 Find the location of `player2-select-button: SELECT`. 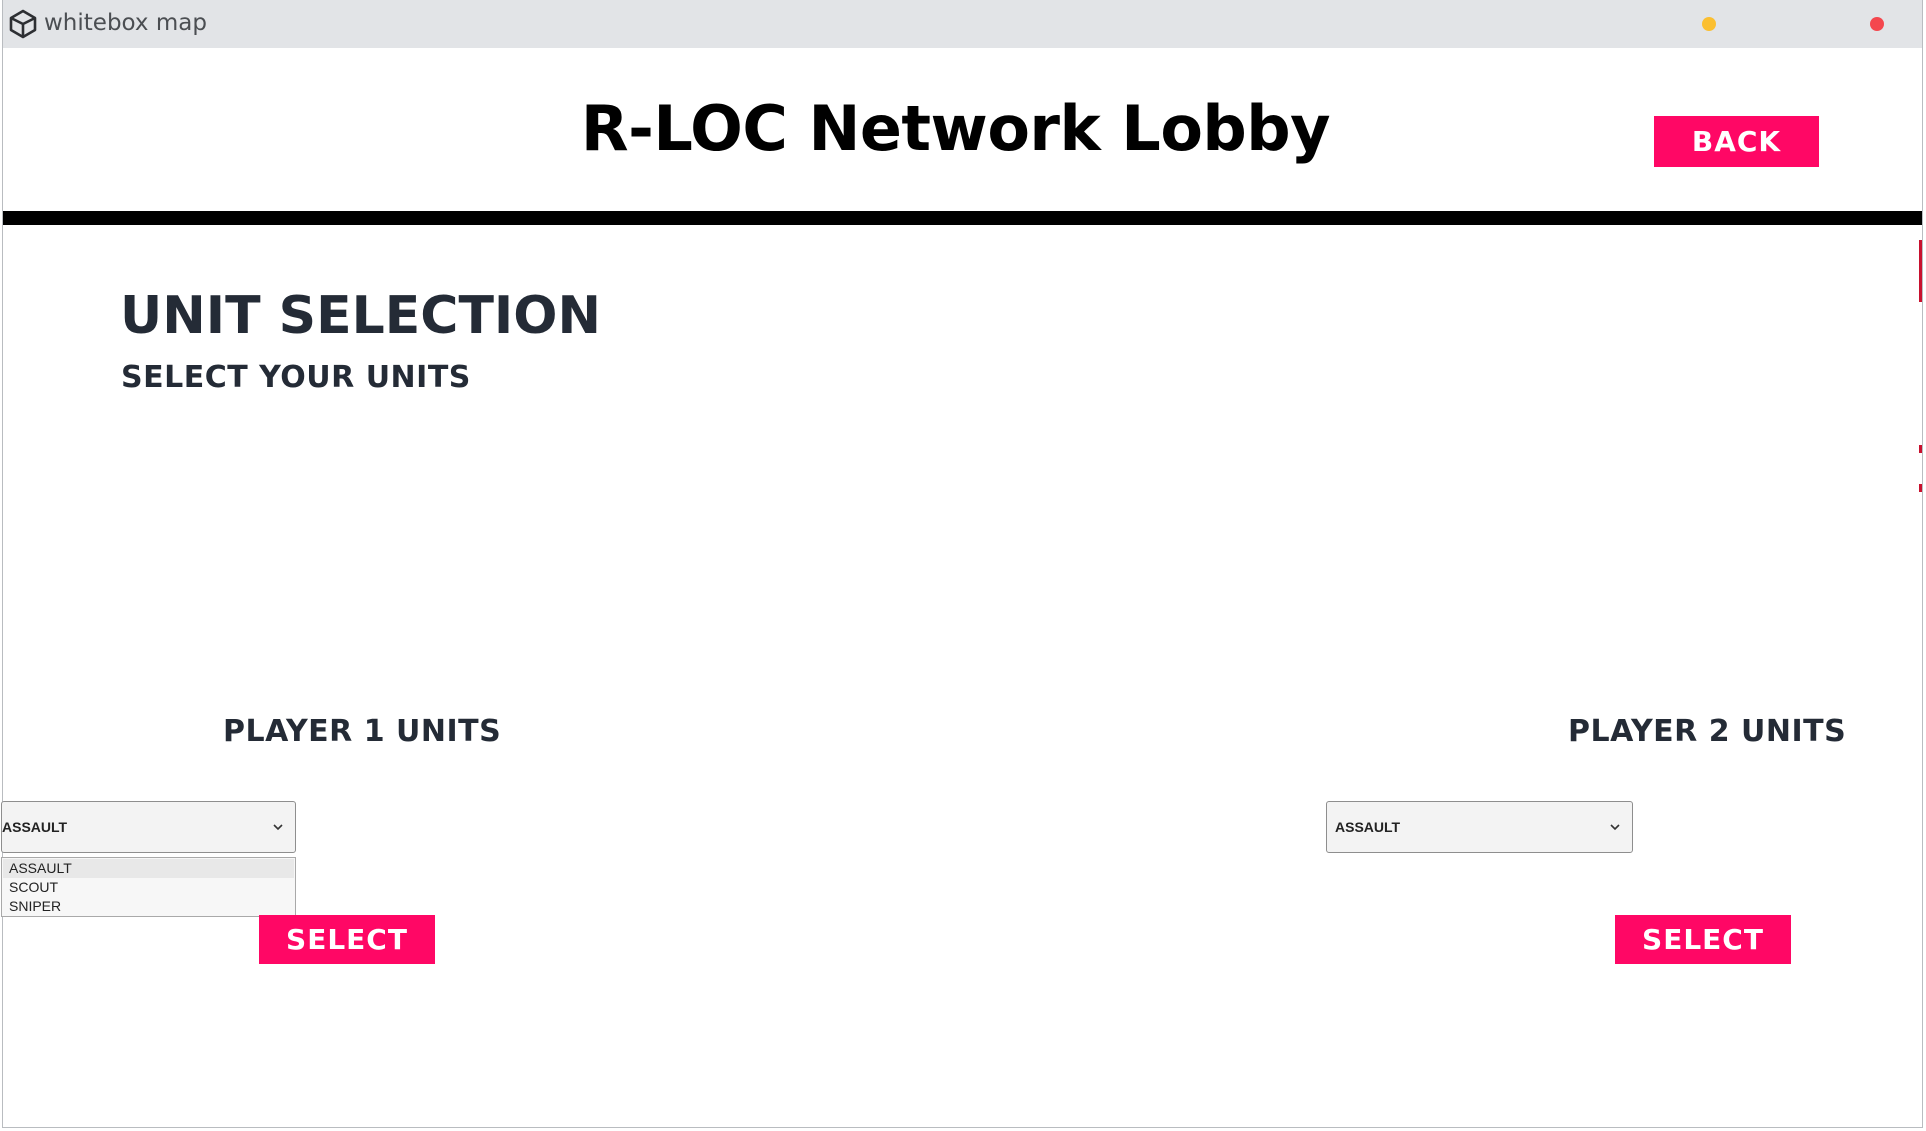

player2-select-button: SELECT is located at coordinates (1703, 939).